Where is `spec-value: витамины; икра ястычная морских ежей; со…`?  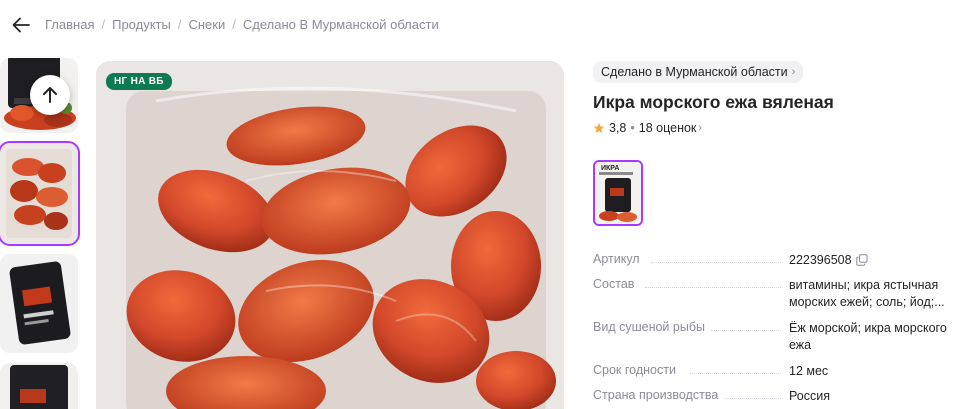 spec-value: витамины; икра ястычная морских ежей; со… is located at coordinates (867, 293).